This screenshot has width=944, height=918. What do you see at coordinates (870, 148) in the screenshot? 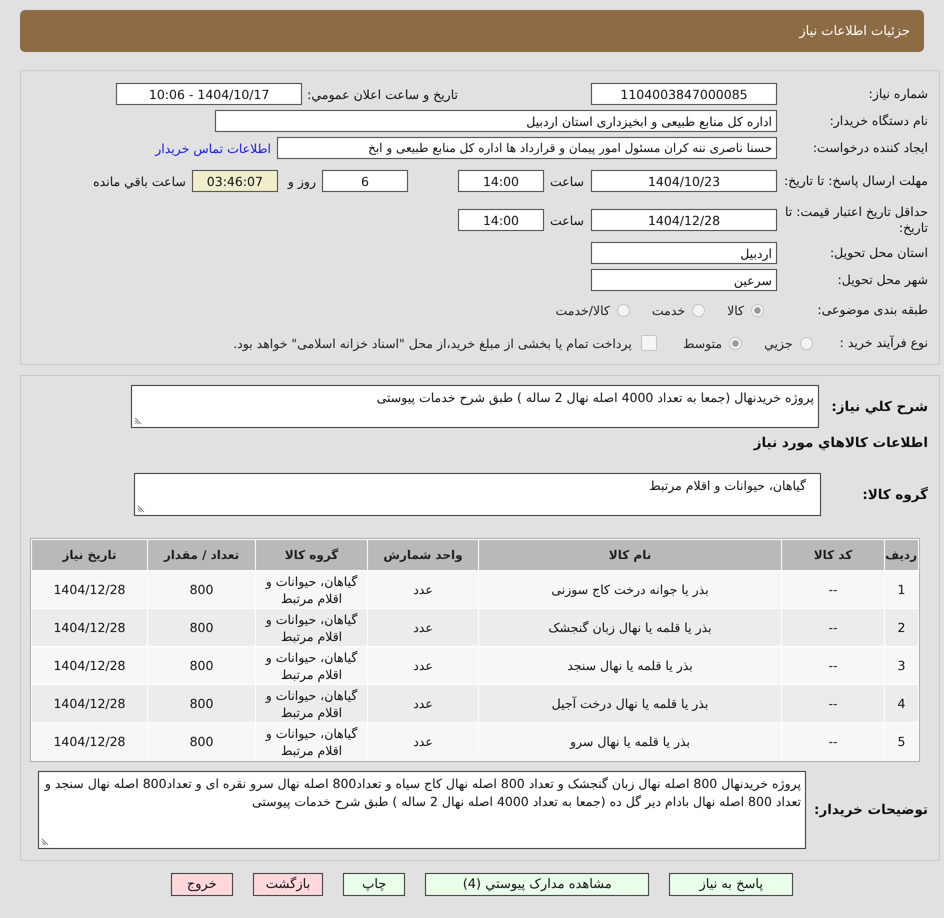
I see `field-label: ایجاد کننده درخواست:` at bounding box center [870, 148].